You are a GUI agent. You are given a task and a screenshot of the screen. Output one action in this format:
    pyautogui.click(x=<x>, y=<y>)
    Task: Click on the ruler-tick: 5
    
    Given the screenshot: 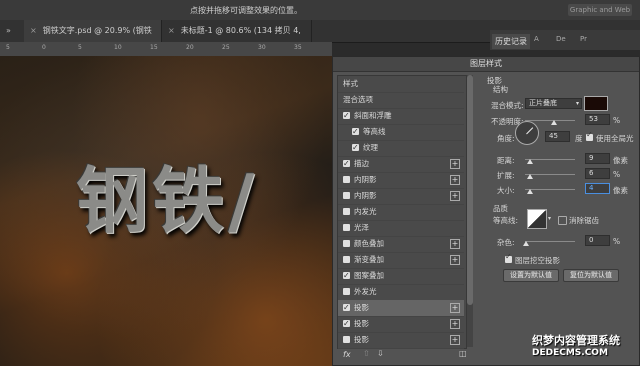 What is the action you would take?
    pyautogui.click(x=8, y=47)
    